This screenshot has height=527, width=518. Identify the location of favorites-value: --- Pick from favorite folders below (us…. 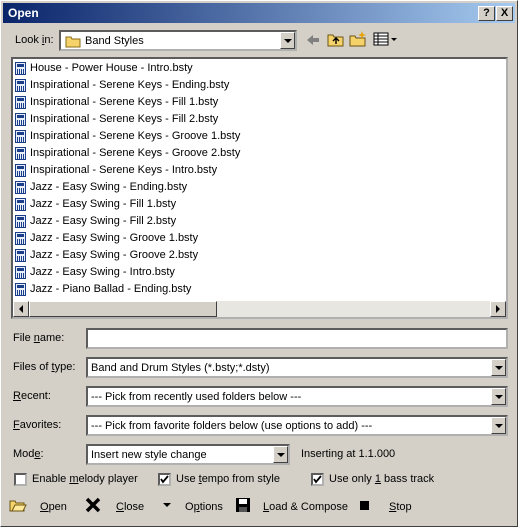
(232, 426).